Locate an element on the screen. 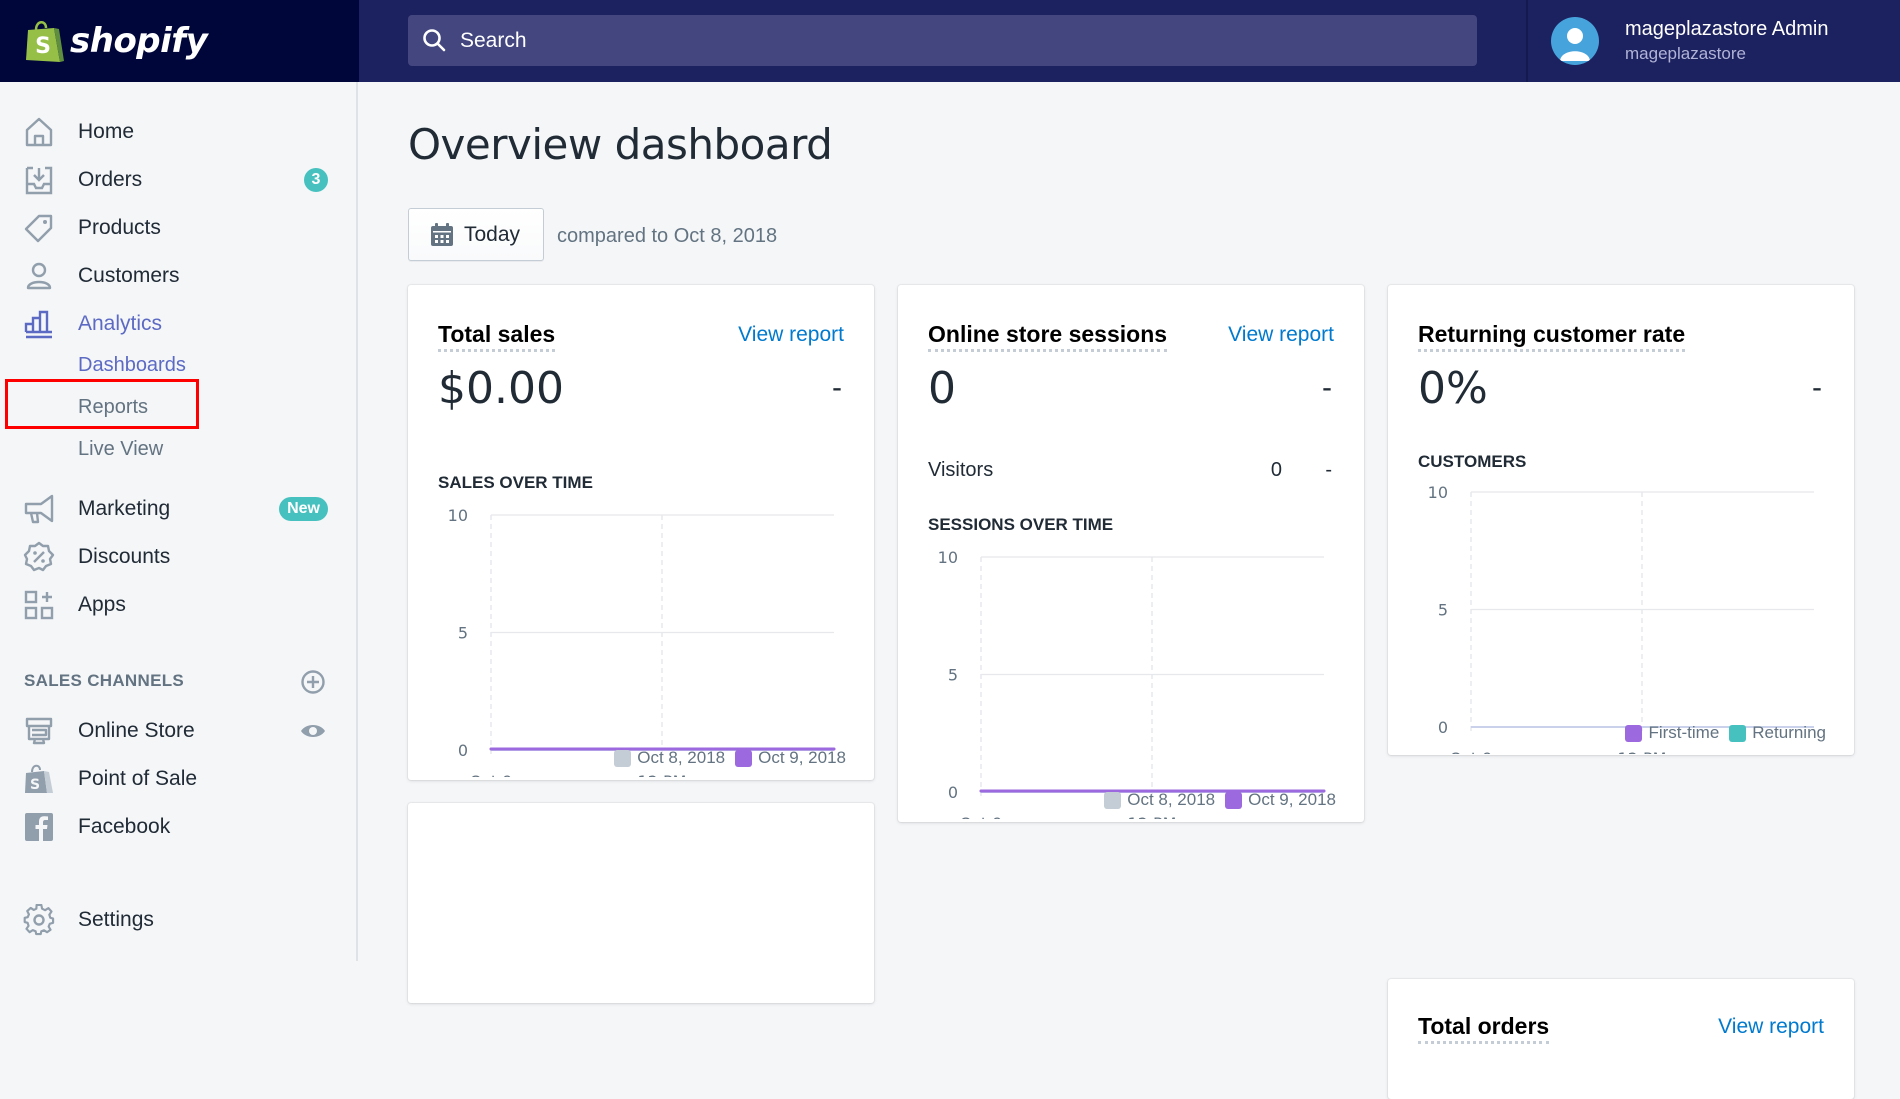 This screenshot has height=1099, width=1900. sidebar-item-apps: Apps is located at coordinates (179, 605).